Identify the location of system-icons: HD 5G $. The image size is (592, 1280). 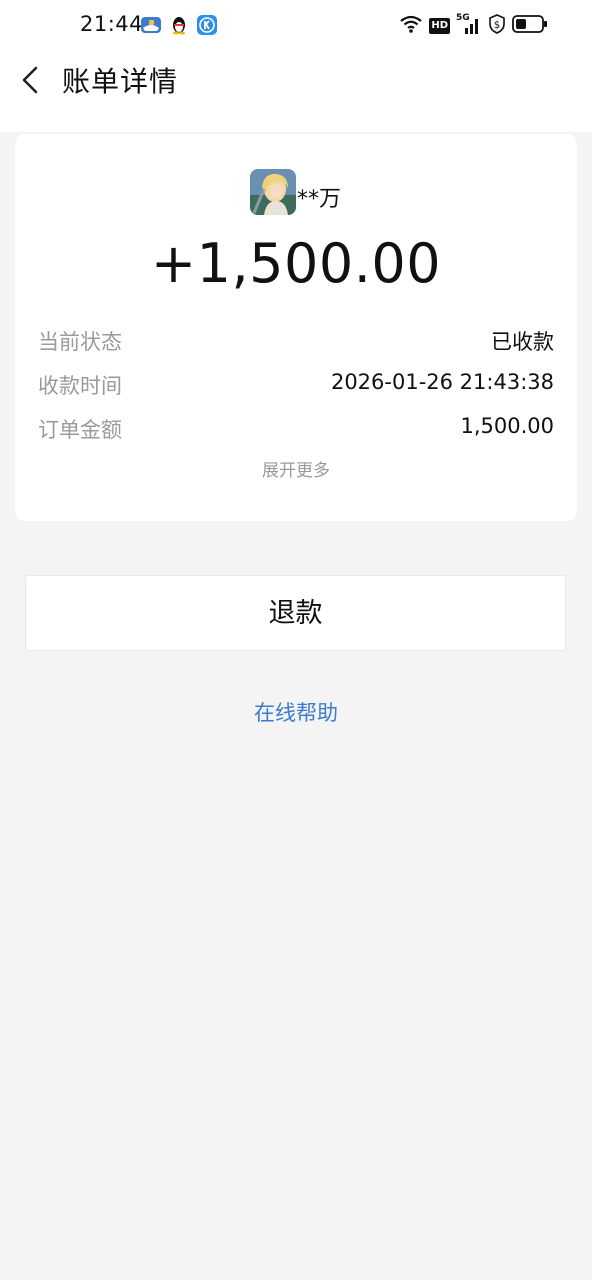
(473, 25).